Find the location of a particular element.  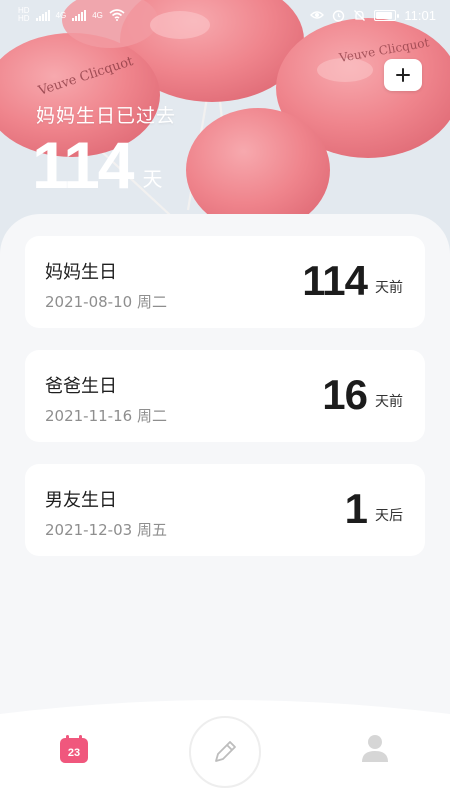

event-day-count: 114 天前 is located at coordinates (352, 281).